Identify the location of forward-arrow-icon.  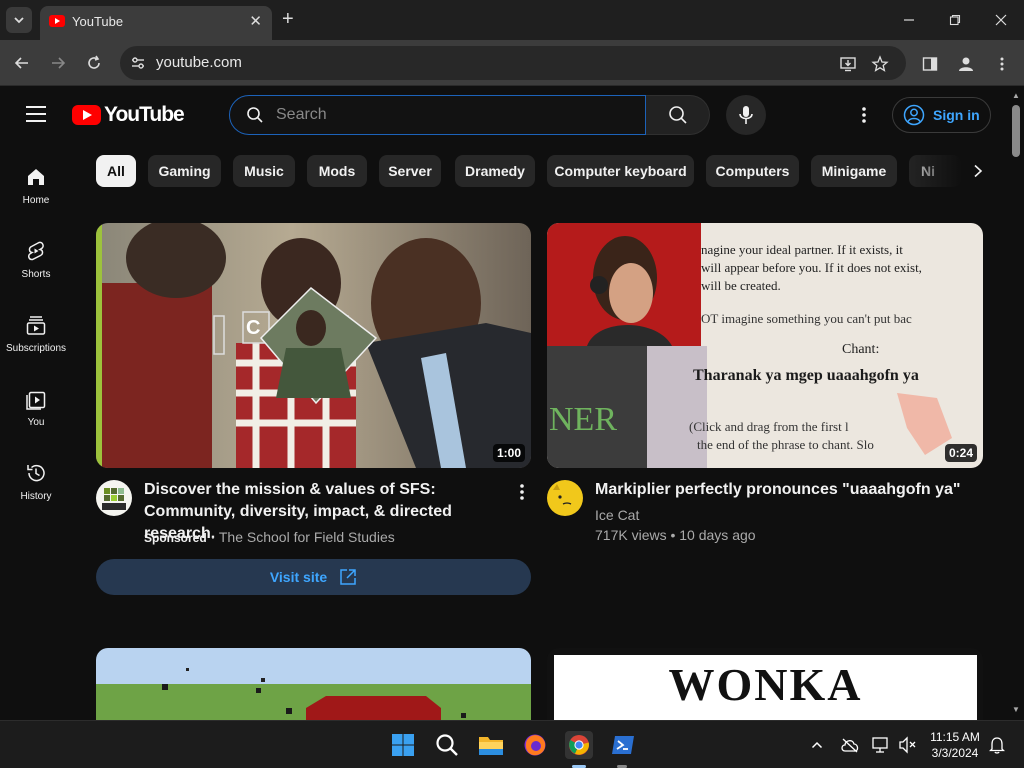
(58, 63).